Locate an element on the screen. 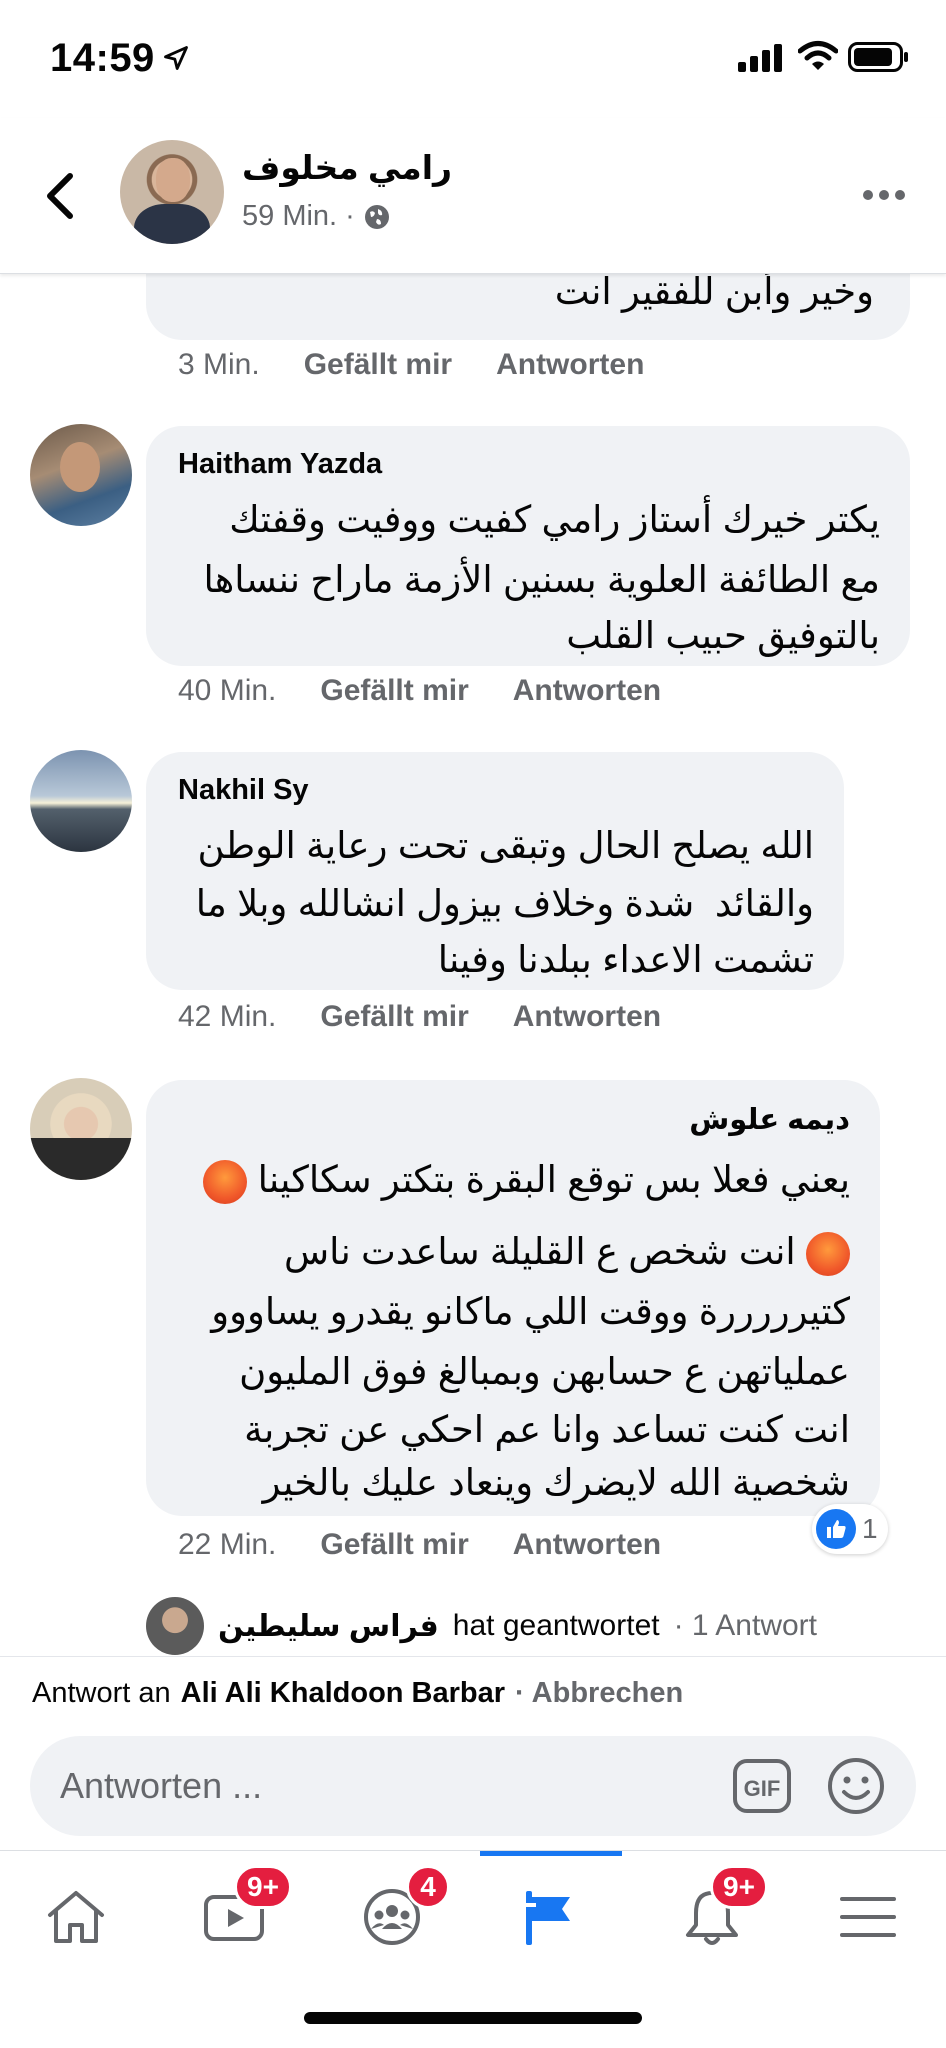 The height and width of the screenshot is (2048, 946). comment-text-line: بالتوفيق حبيب القلب is located at coordinates (723, 635).